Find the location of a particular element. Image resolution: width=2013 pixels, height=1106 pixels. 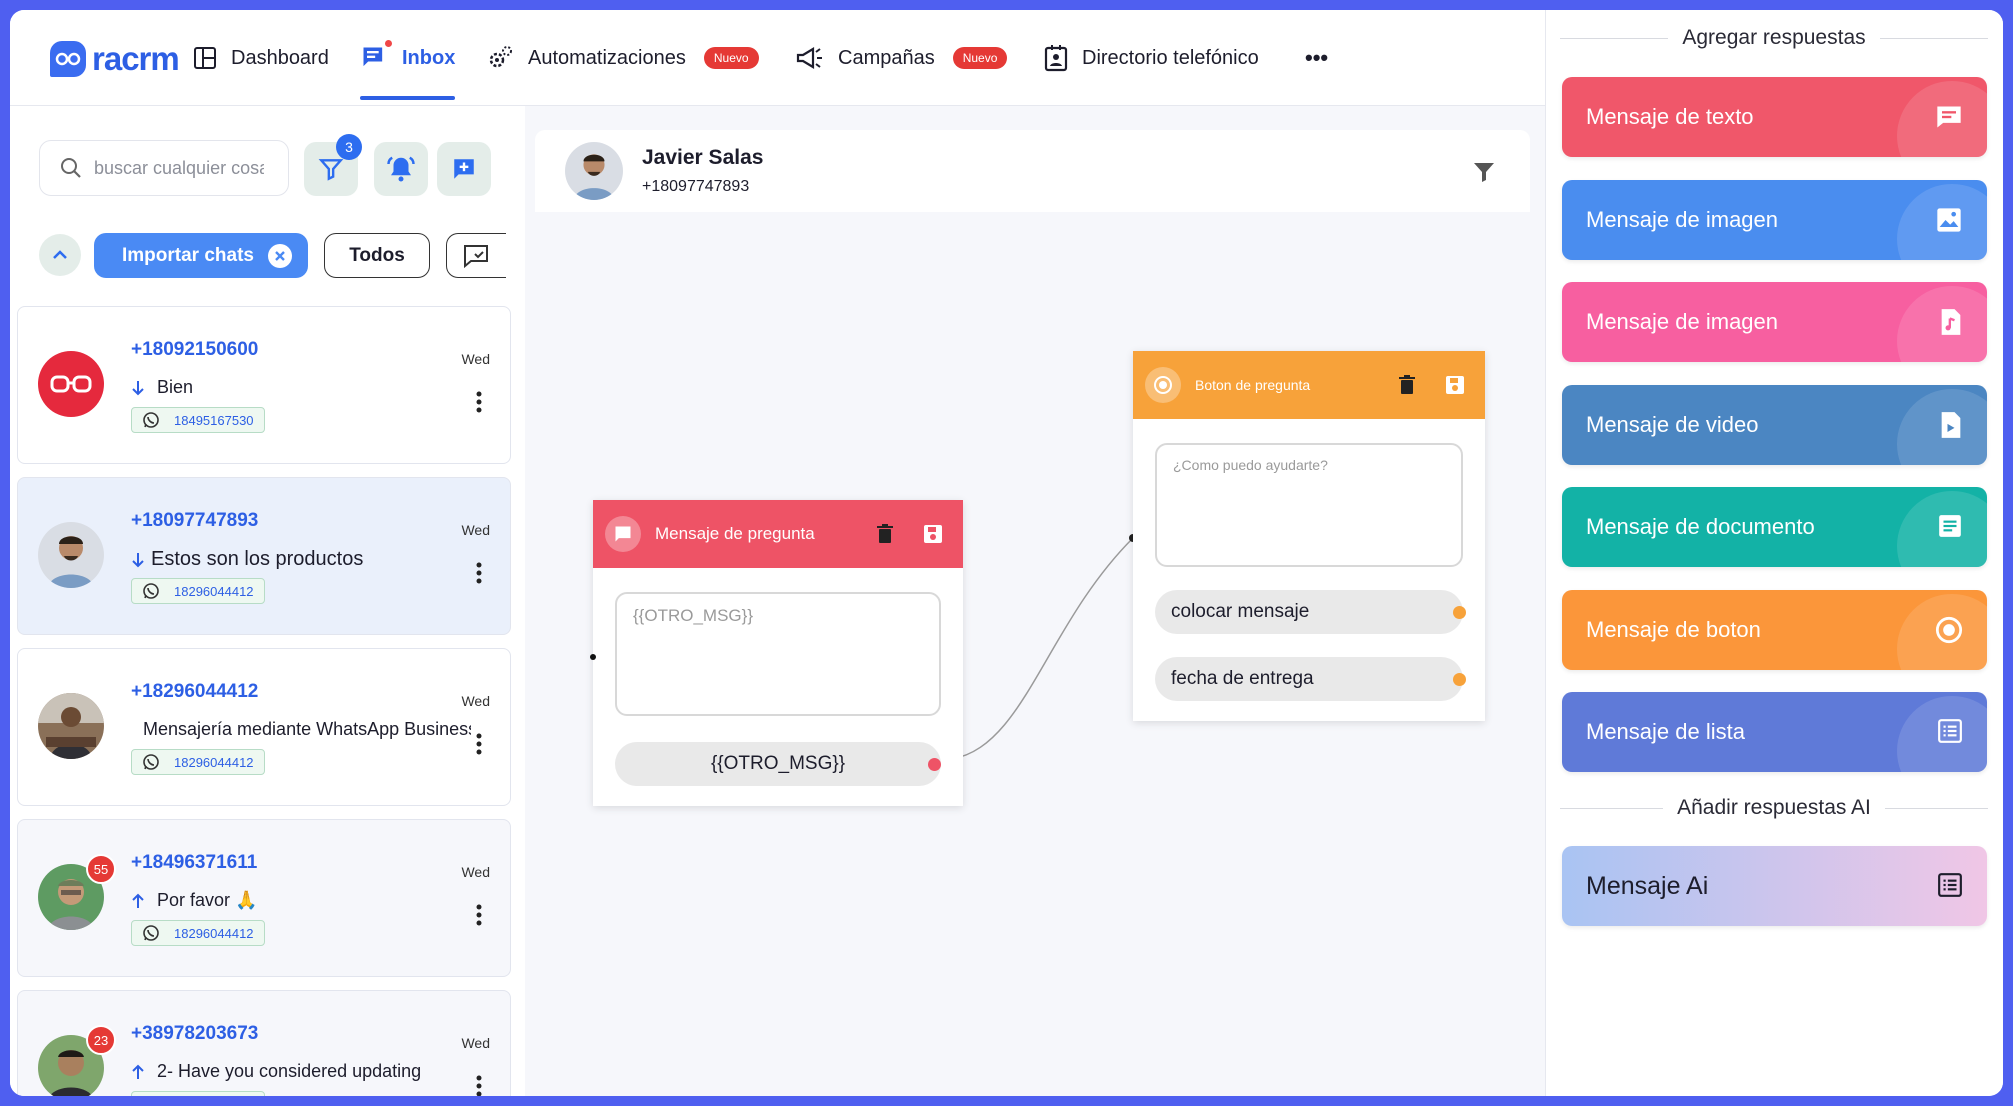

node-title: Mensaje de pregunta is located at coordinates (735, 533).